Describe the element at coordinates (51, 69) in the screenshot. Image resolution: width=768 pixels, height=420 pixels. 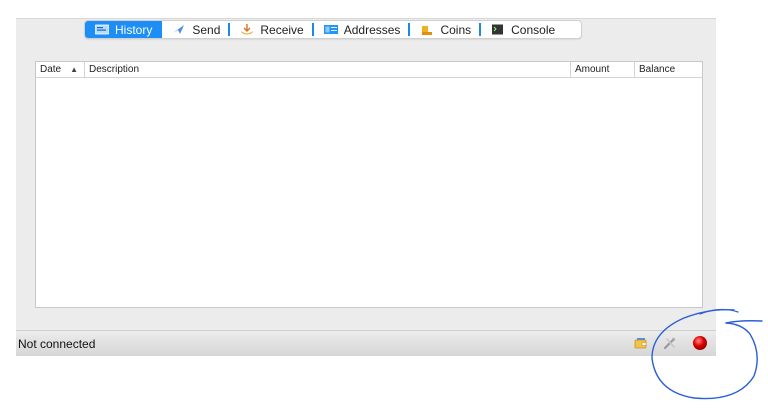
I see `column-header-date-label: Date` at that location.